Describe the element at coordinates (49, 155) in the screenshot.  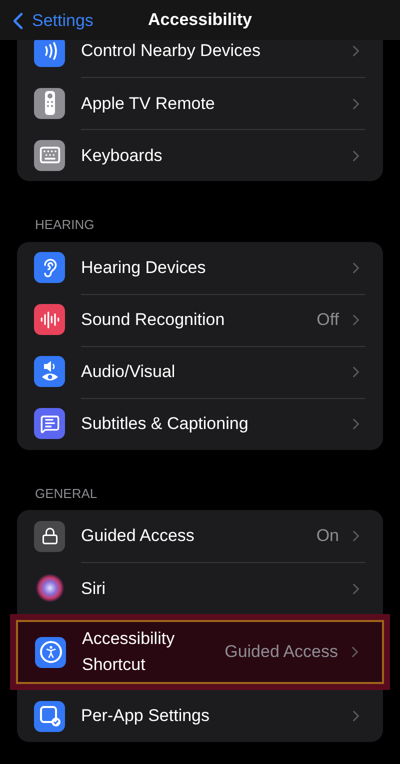
I see `keyboard-icon` at that location.